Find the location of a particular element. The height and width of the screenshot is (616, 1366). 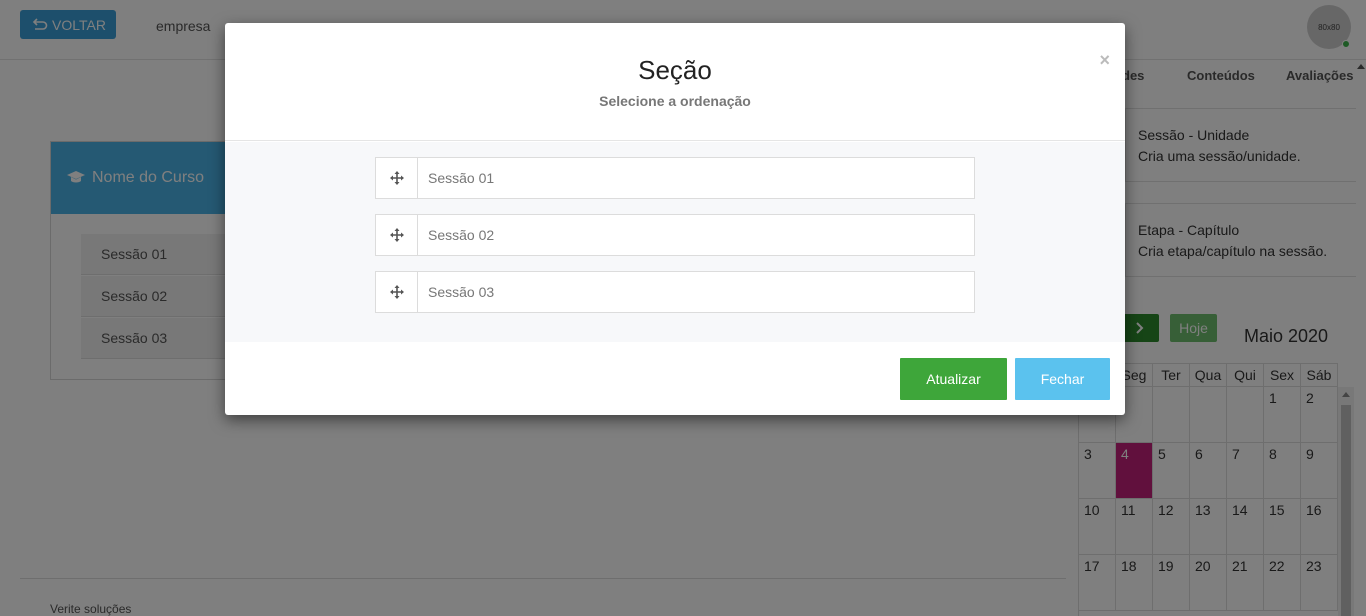

sortable-item: Sessão 02 is located at coordinates (675, 235).